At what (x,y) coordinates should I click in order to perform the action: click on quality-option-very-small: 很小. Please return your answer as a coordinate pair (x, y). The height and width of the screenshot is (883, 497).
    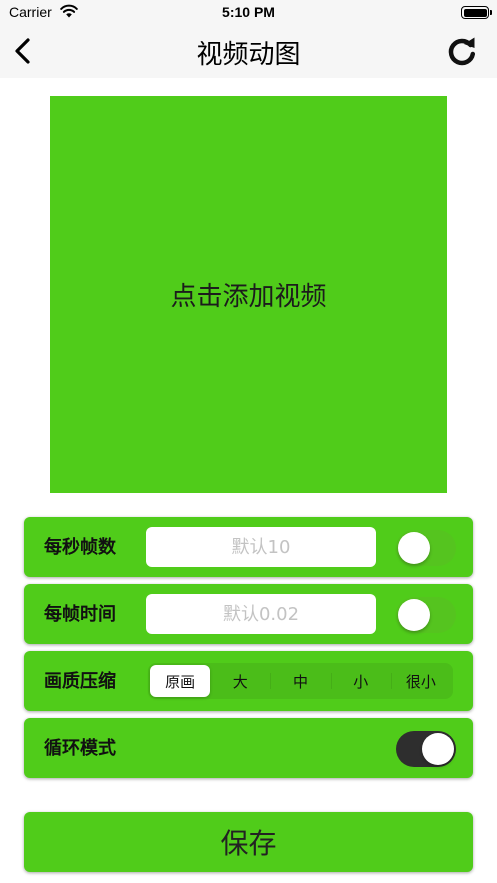
    Looking at the image, I should click on (420, 681).